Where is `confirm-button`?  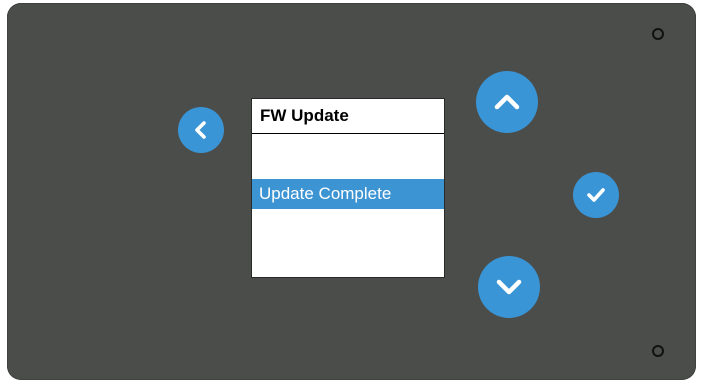
confirm-button is located at coordinates (596, 195).